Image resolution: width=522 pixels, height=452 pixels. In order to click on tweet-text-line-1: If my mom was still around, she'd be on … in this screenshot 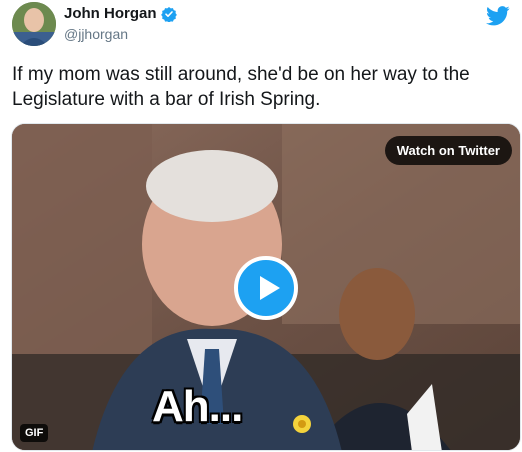, I will do `click(241, 74)`.